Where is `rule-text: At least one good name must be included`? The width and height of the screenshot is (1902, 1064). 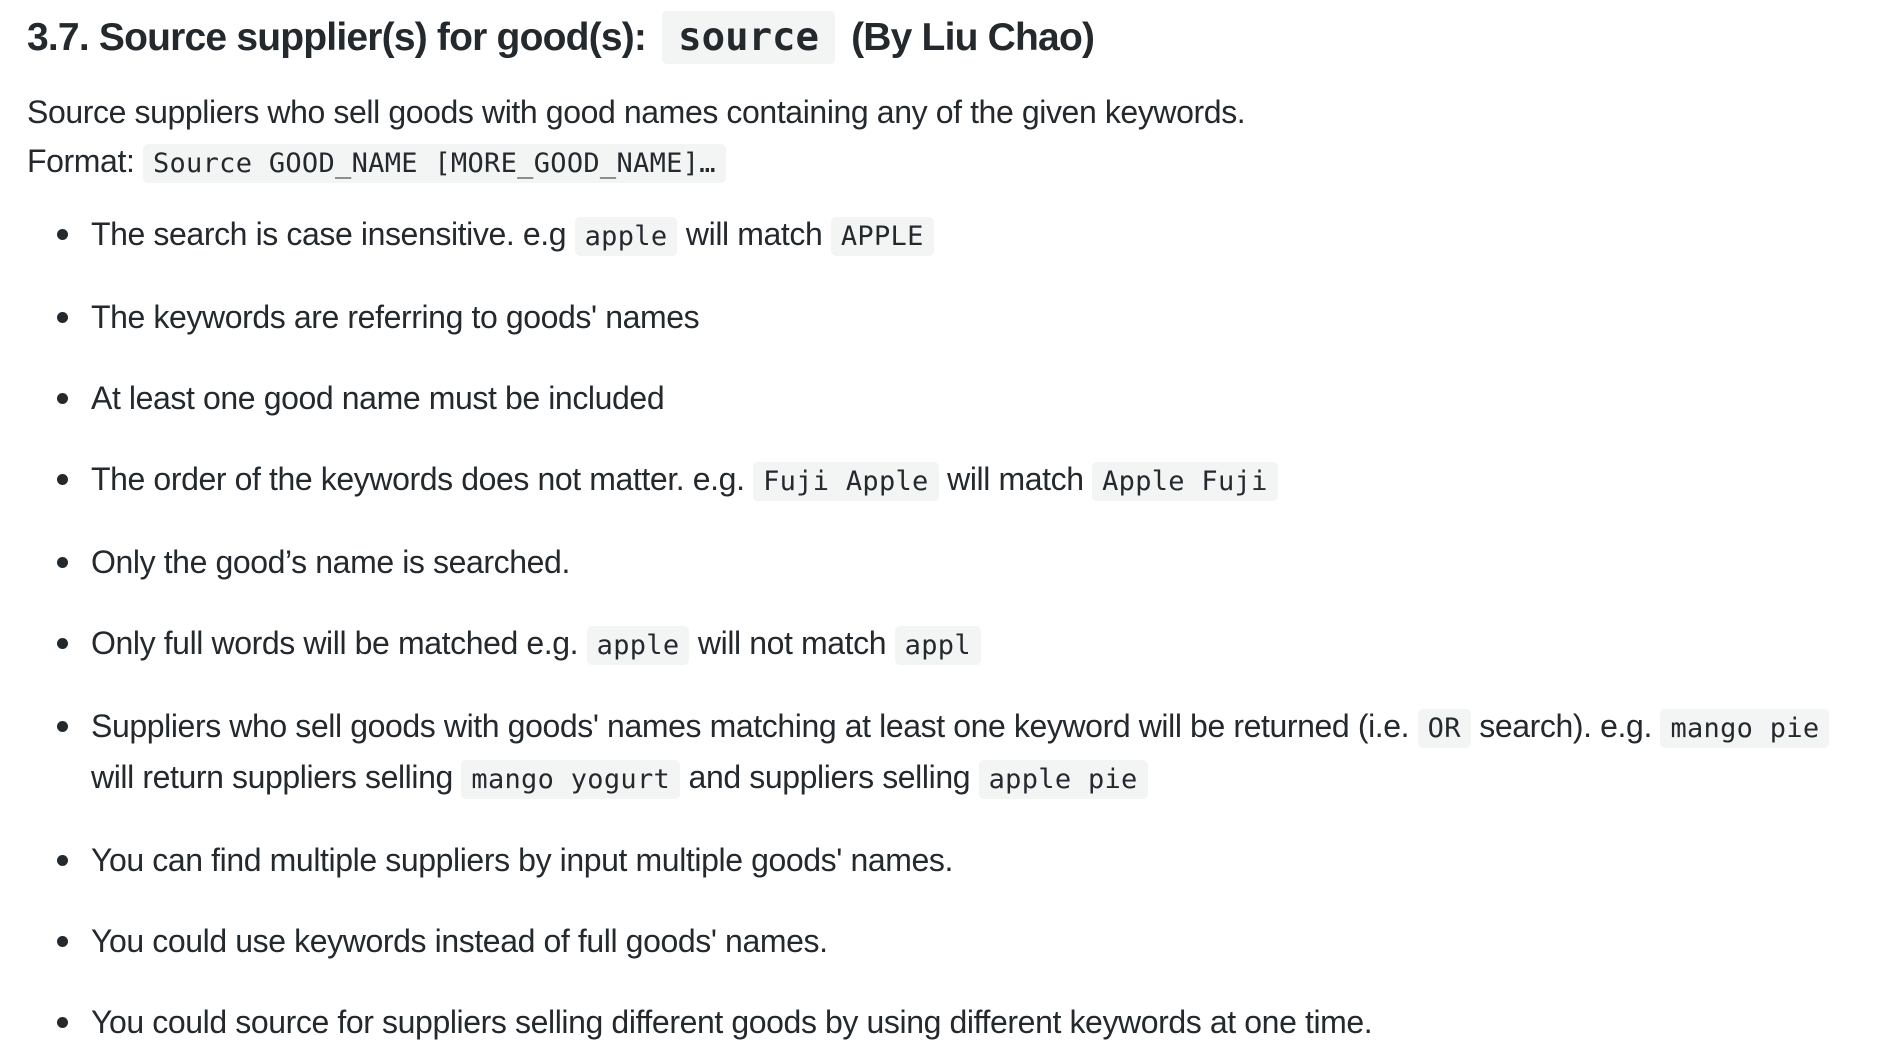
rule-text: At least one good name must be included is located at coordinates (378, 398).